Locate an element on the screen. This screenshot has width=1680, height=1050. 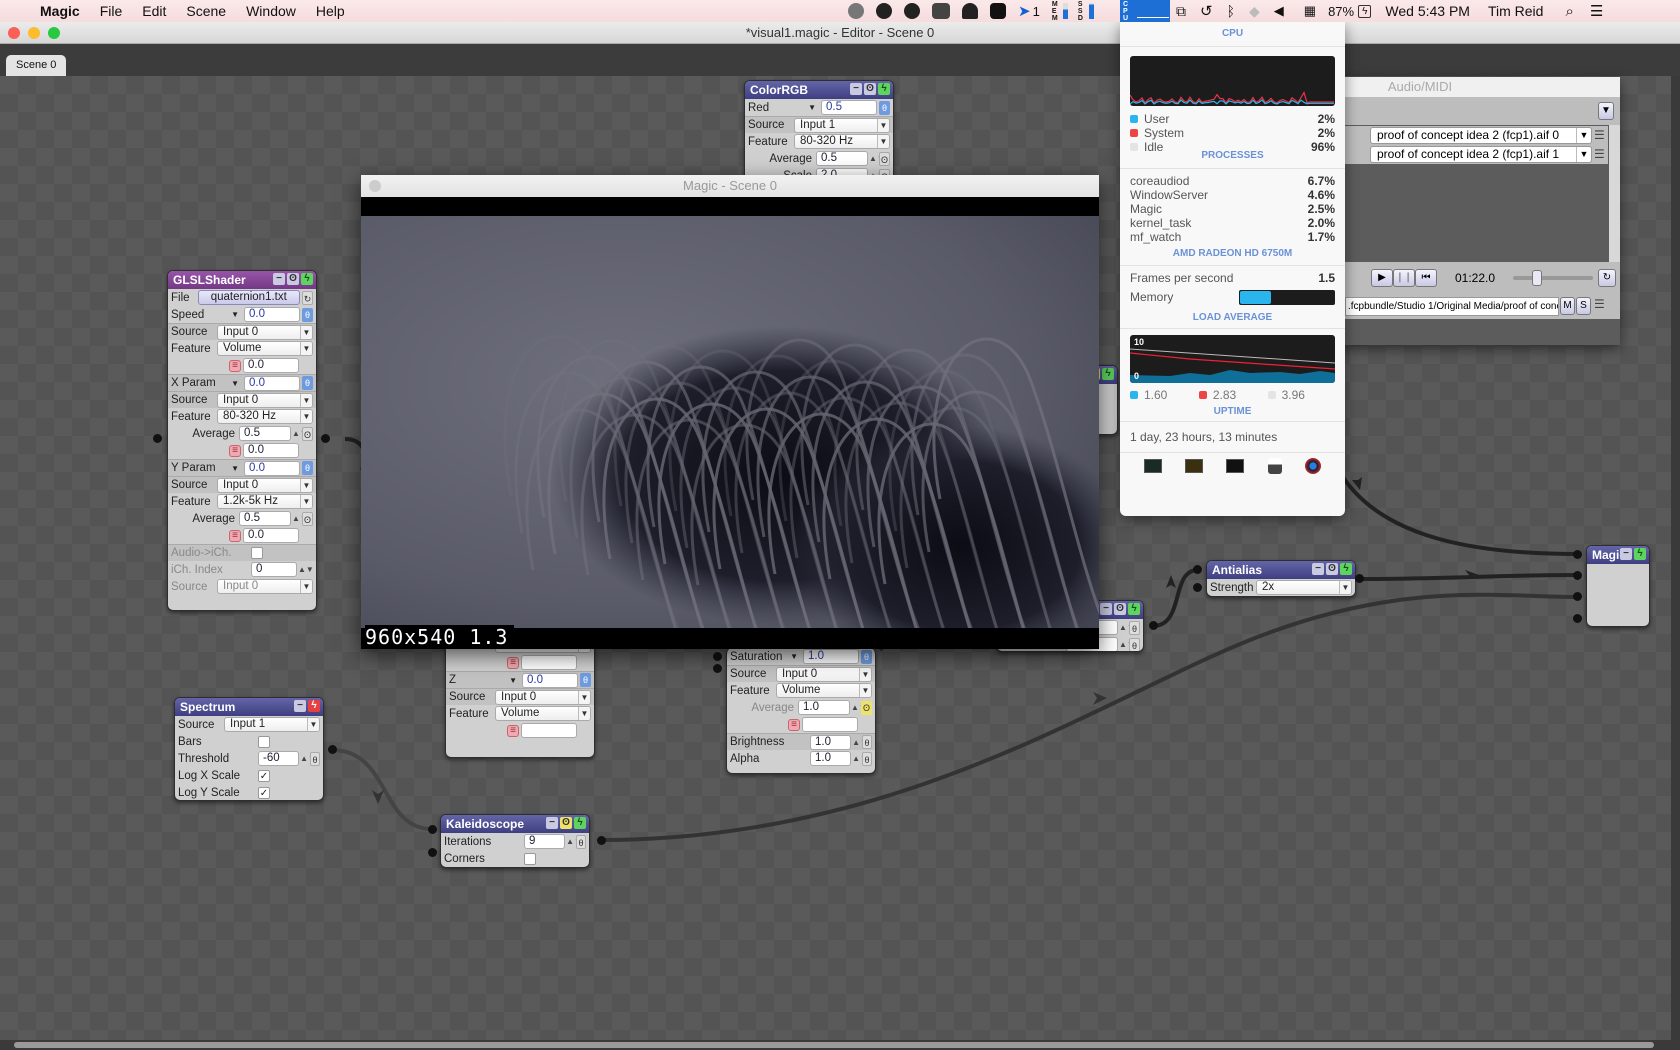
menu-scene: Scene is located at coordinates (206, 11).